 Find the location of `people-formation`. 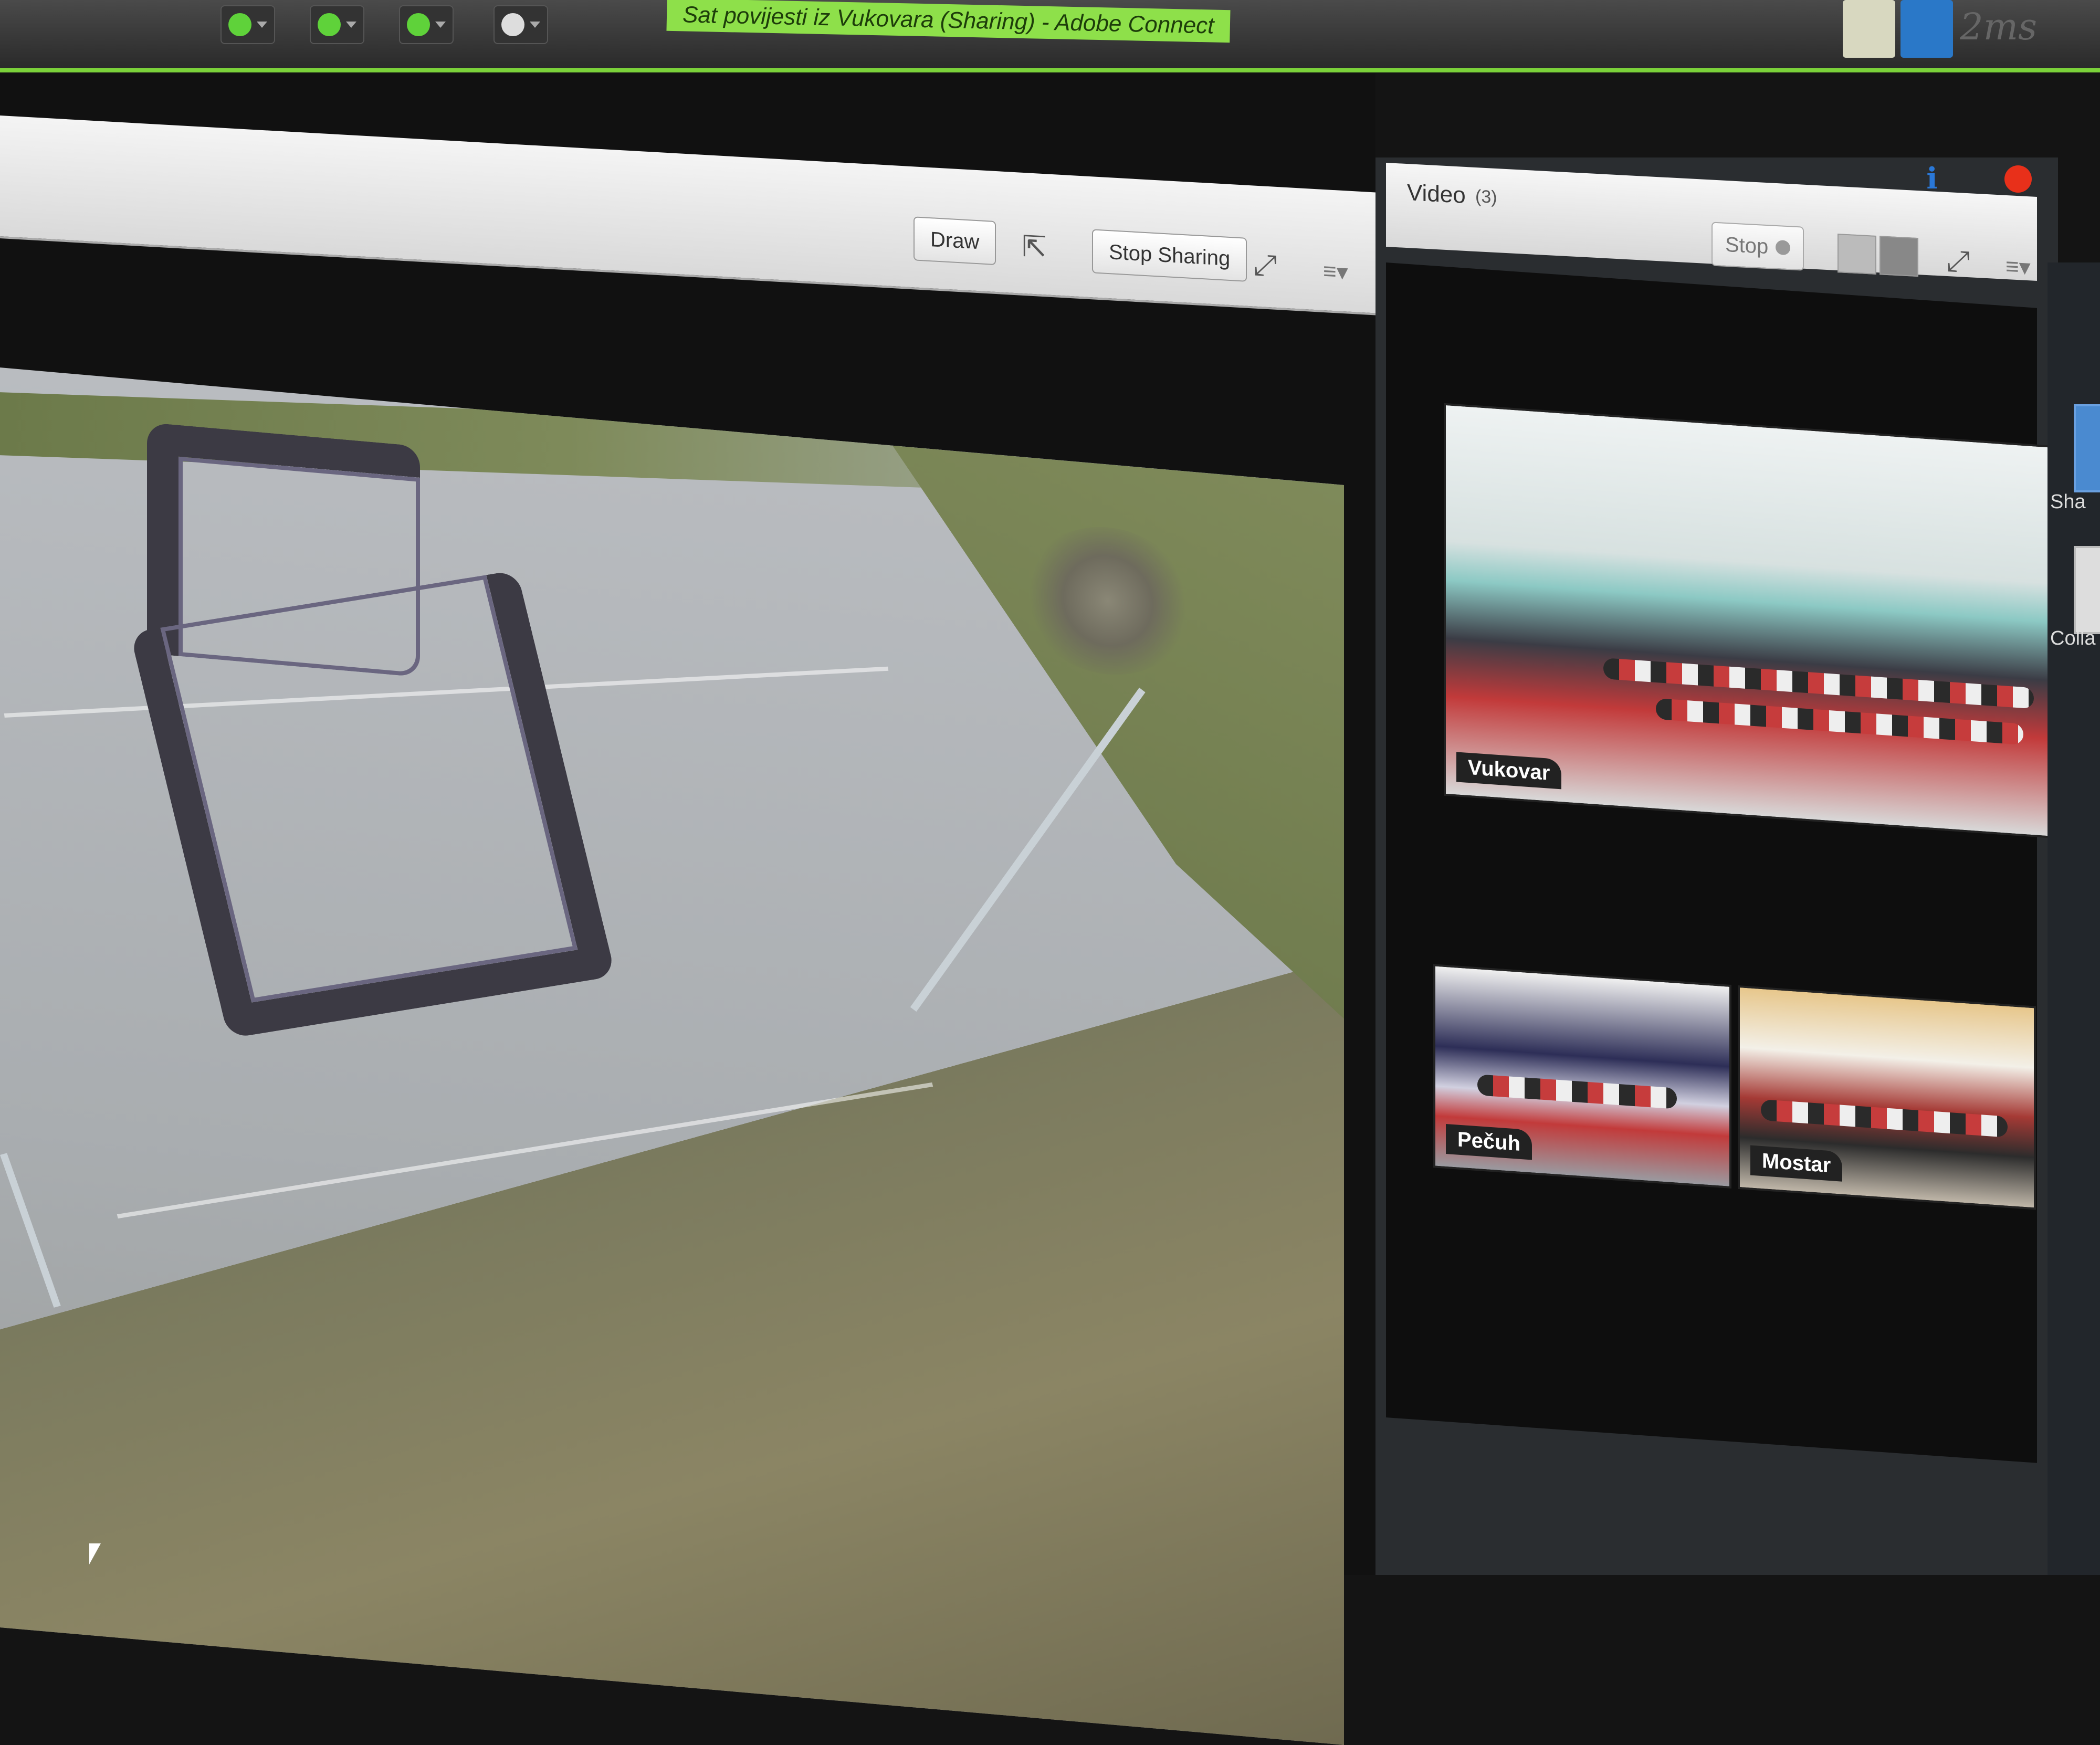

people-formation is located at coordinates (372, 804).